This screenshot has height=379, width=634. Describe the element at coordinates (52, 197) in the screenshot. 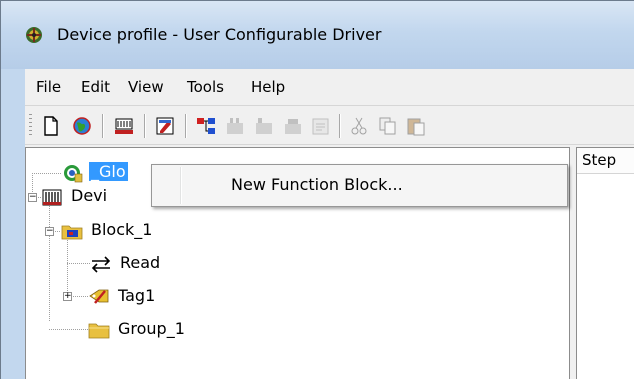

I see `device-node-icon` at that location.